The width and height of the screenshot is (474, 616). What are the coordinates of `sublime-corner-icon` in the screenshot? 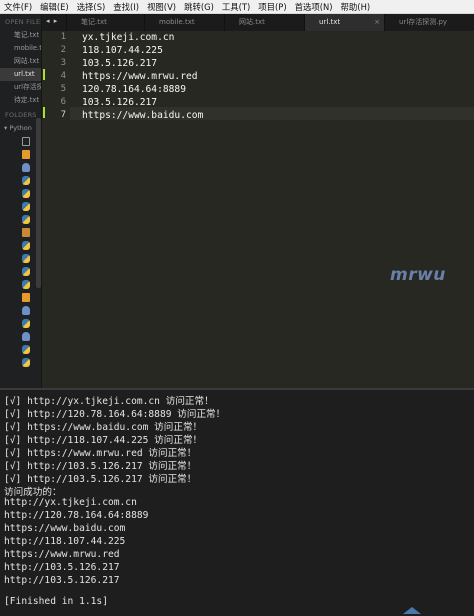 It's located at (412, 610).